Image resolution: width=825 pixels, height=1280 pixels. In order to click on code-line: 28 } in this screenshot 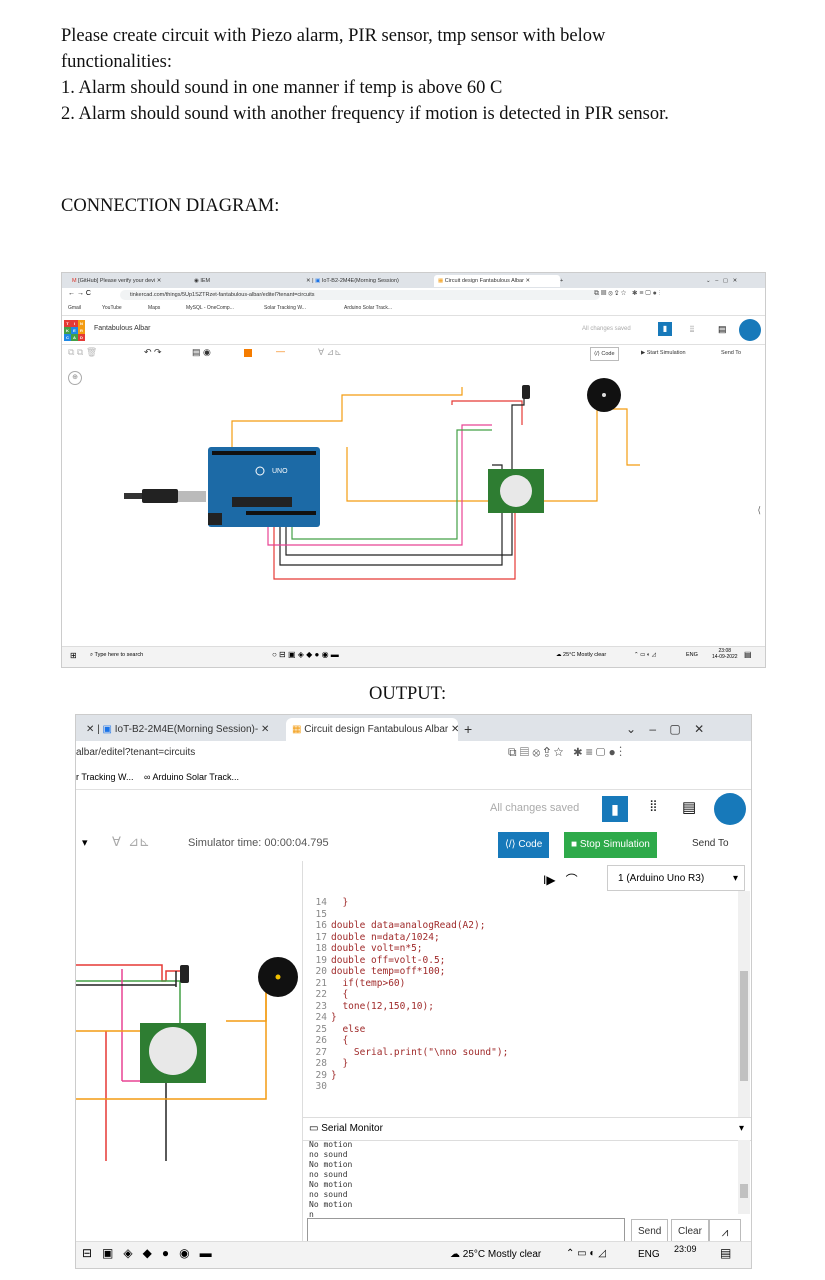, I will do `click(520, 1064)`.